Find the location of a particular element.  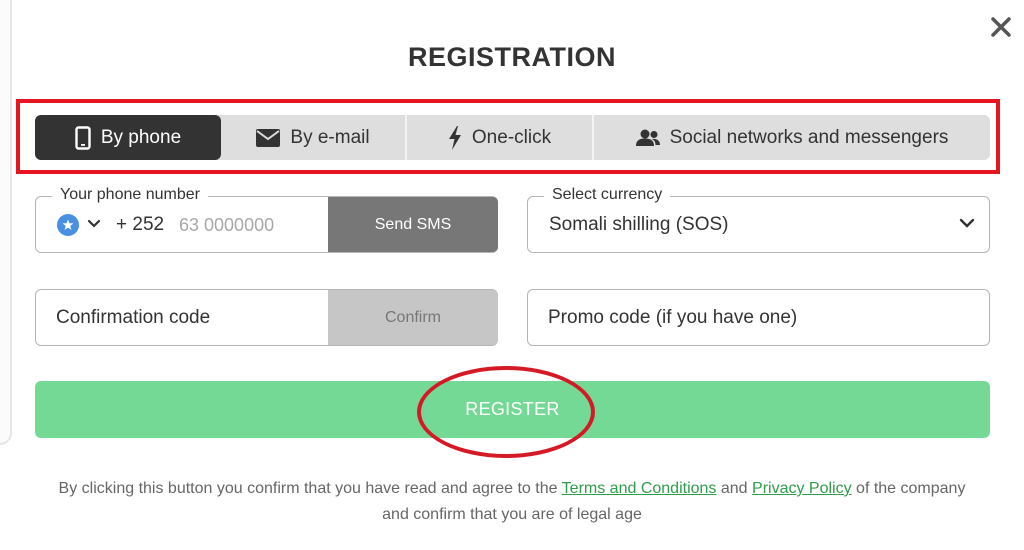

tab-by-phone: By phone is located at coordinates (128, 137).